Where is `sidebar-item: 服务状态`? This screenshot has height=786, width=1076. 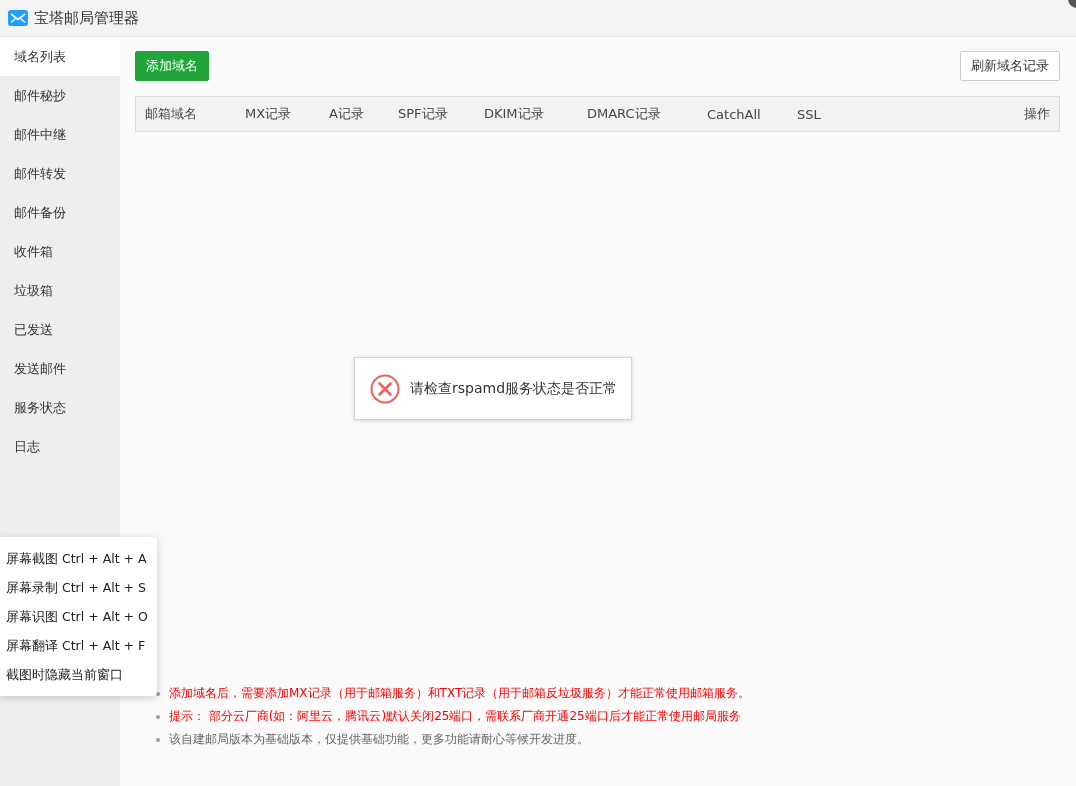 sidebar-item: 服务状态 is located at coordinates (60, 407).